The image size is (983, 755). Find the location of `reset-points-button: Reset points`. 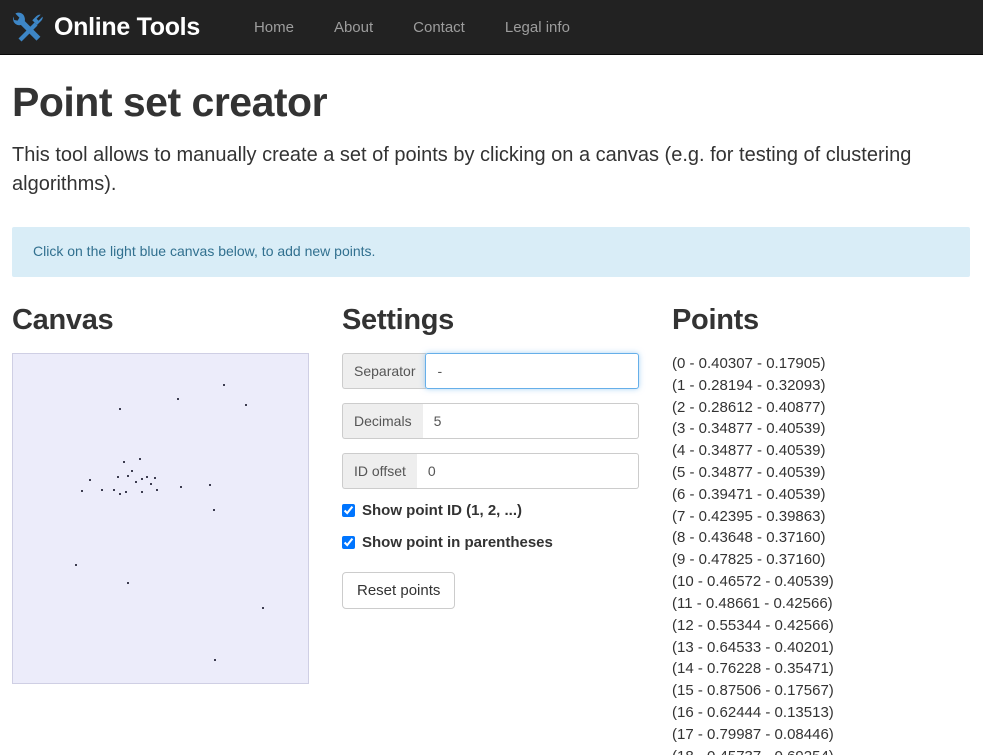

reset-points-button: Reset points is located at coordinates (399, 590).